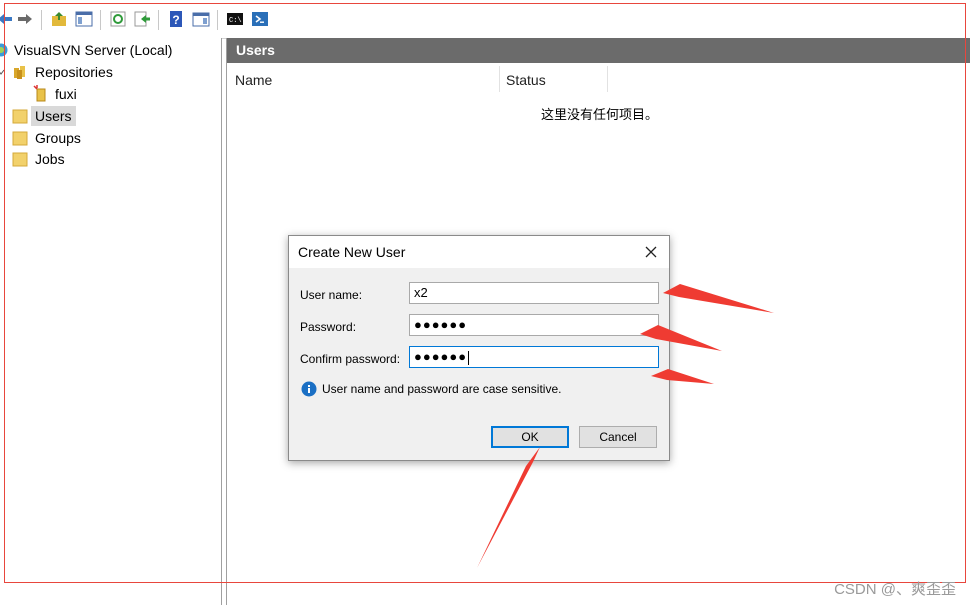  I want to click on panel-header: Users, so click(598, 50).